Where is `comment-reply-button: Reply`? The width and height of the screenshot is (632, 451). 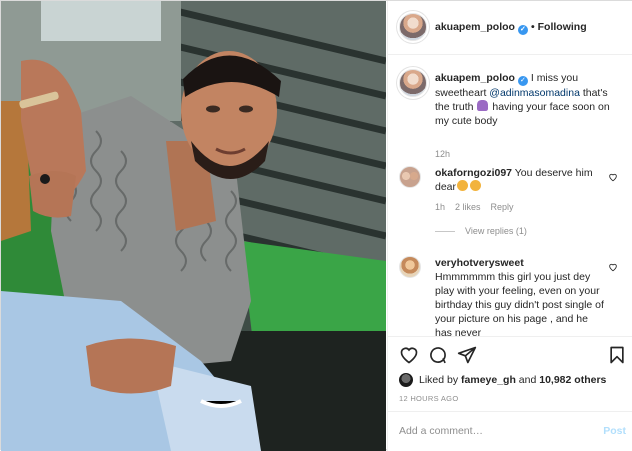 comment-reply-button: Reply is located at coordinates (502, 207).